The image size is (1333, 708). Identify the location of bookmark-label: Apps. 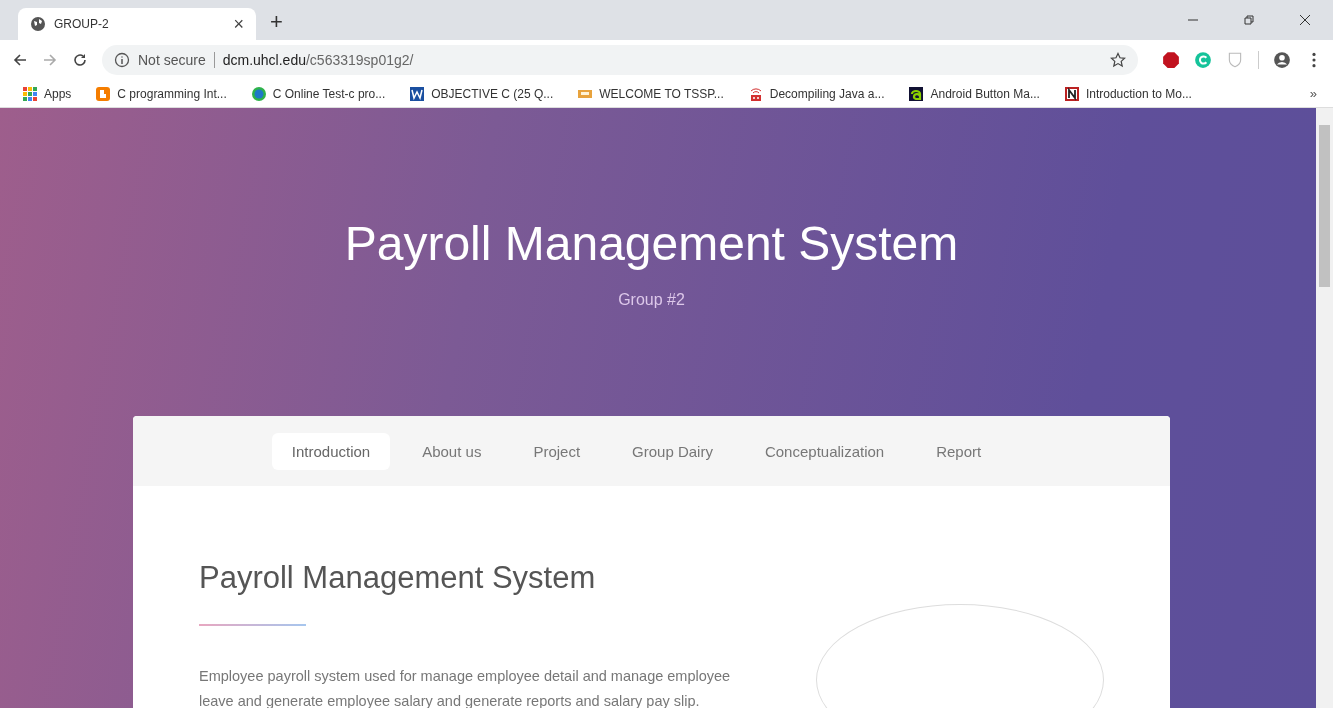
(58, 93).